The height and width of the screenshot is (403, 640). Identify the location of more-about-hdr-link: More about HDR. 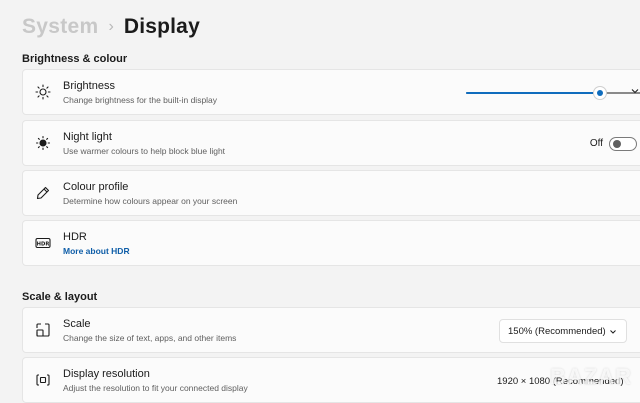
(96, 251).